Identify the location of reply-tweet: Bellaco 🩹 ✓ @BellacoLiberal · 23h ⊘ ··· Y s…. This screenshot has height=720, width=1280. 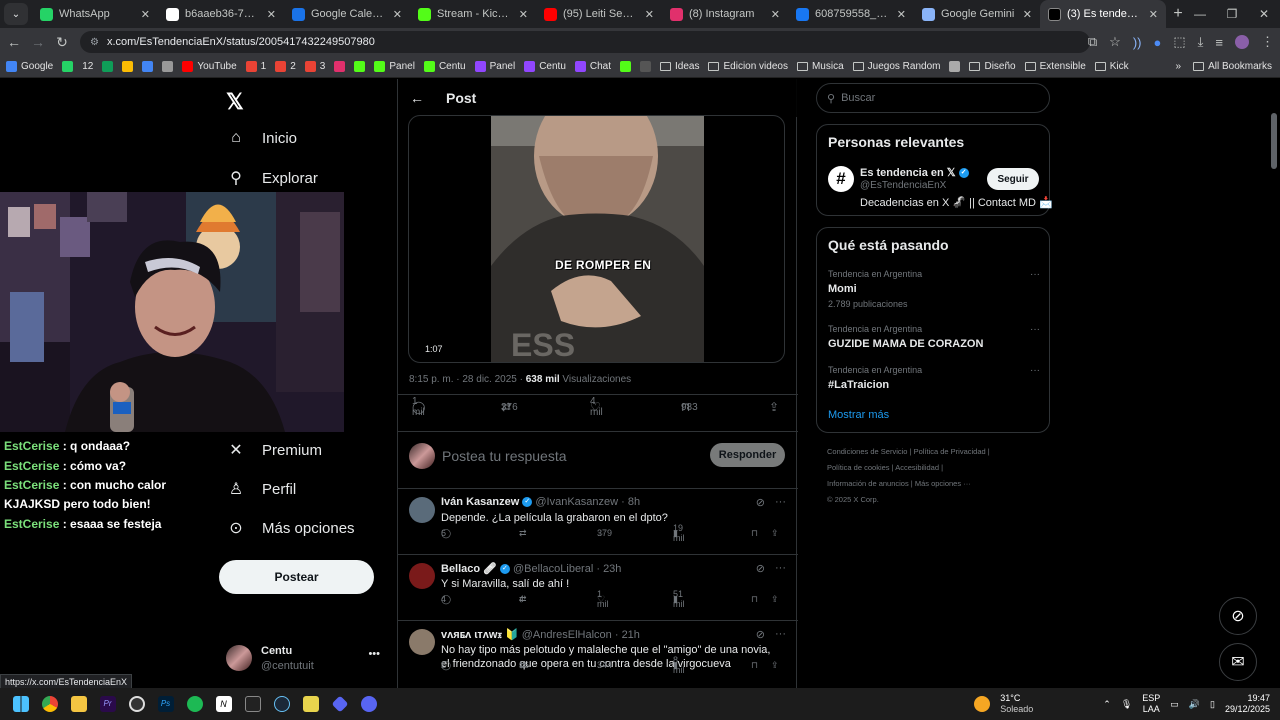
(598, 587).